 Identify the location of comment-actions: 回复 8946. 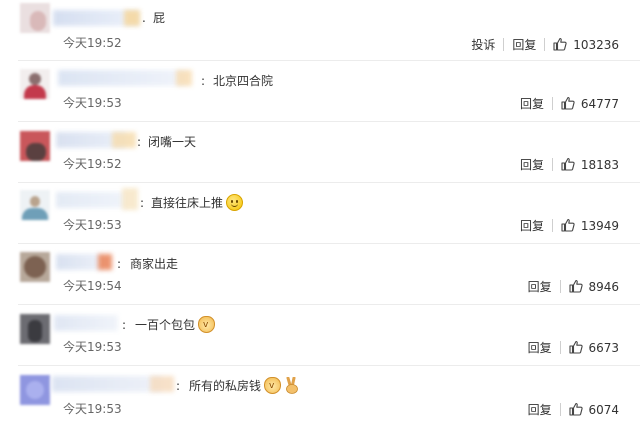
(573, 287).